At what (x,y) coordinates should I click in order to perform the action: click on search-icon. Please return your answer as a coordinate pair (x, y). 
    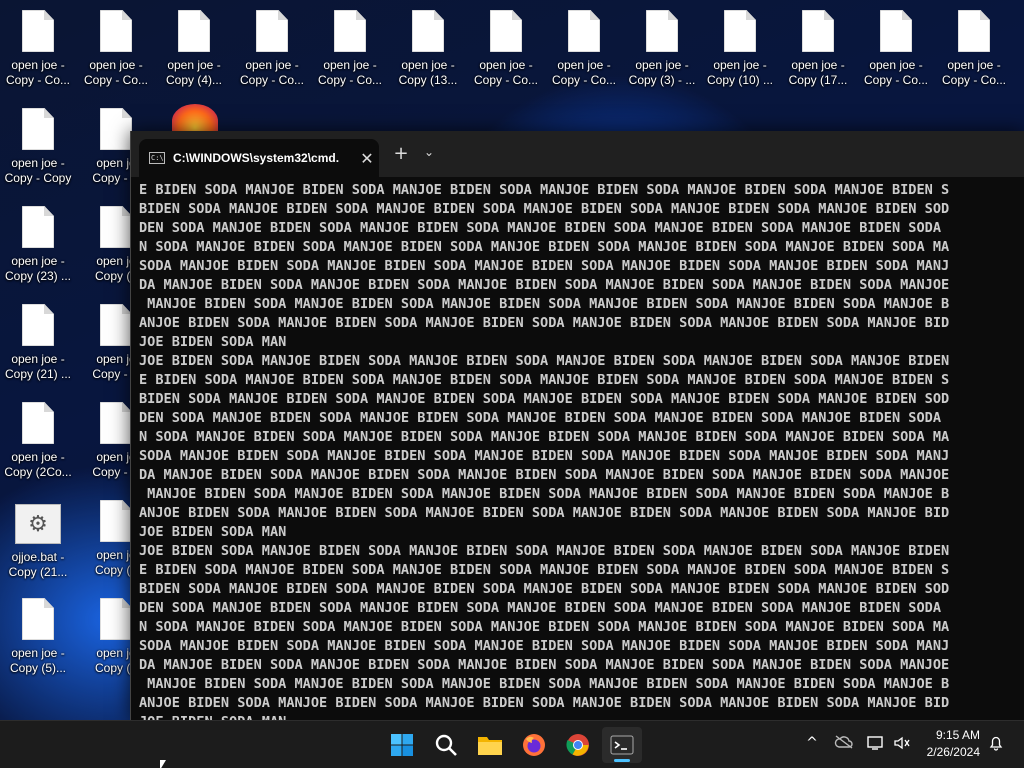
    Looking at the image, I should click on (446, 745).